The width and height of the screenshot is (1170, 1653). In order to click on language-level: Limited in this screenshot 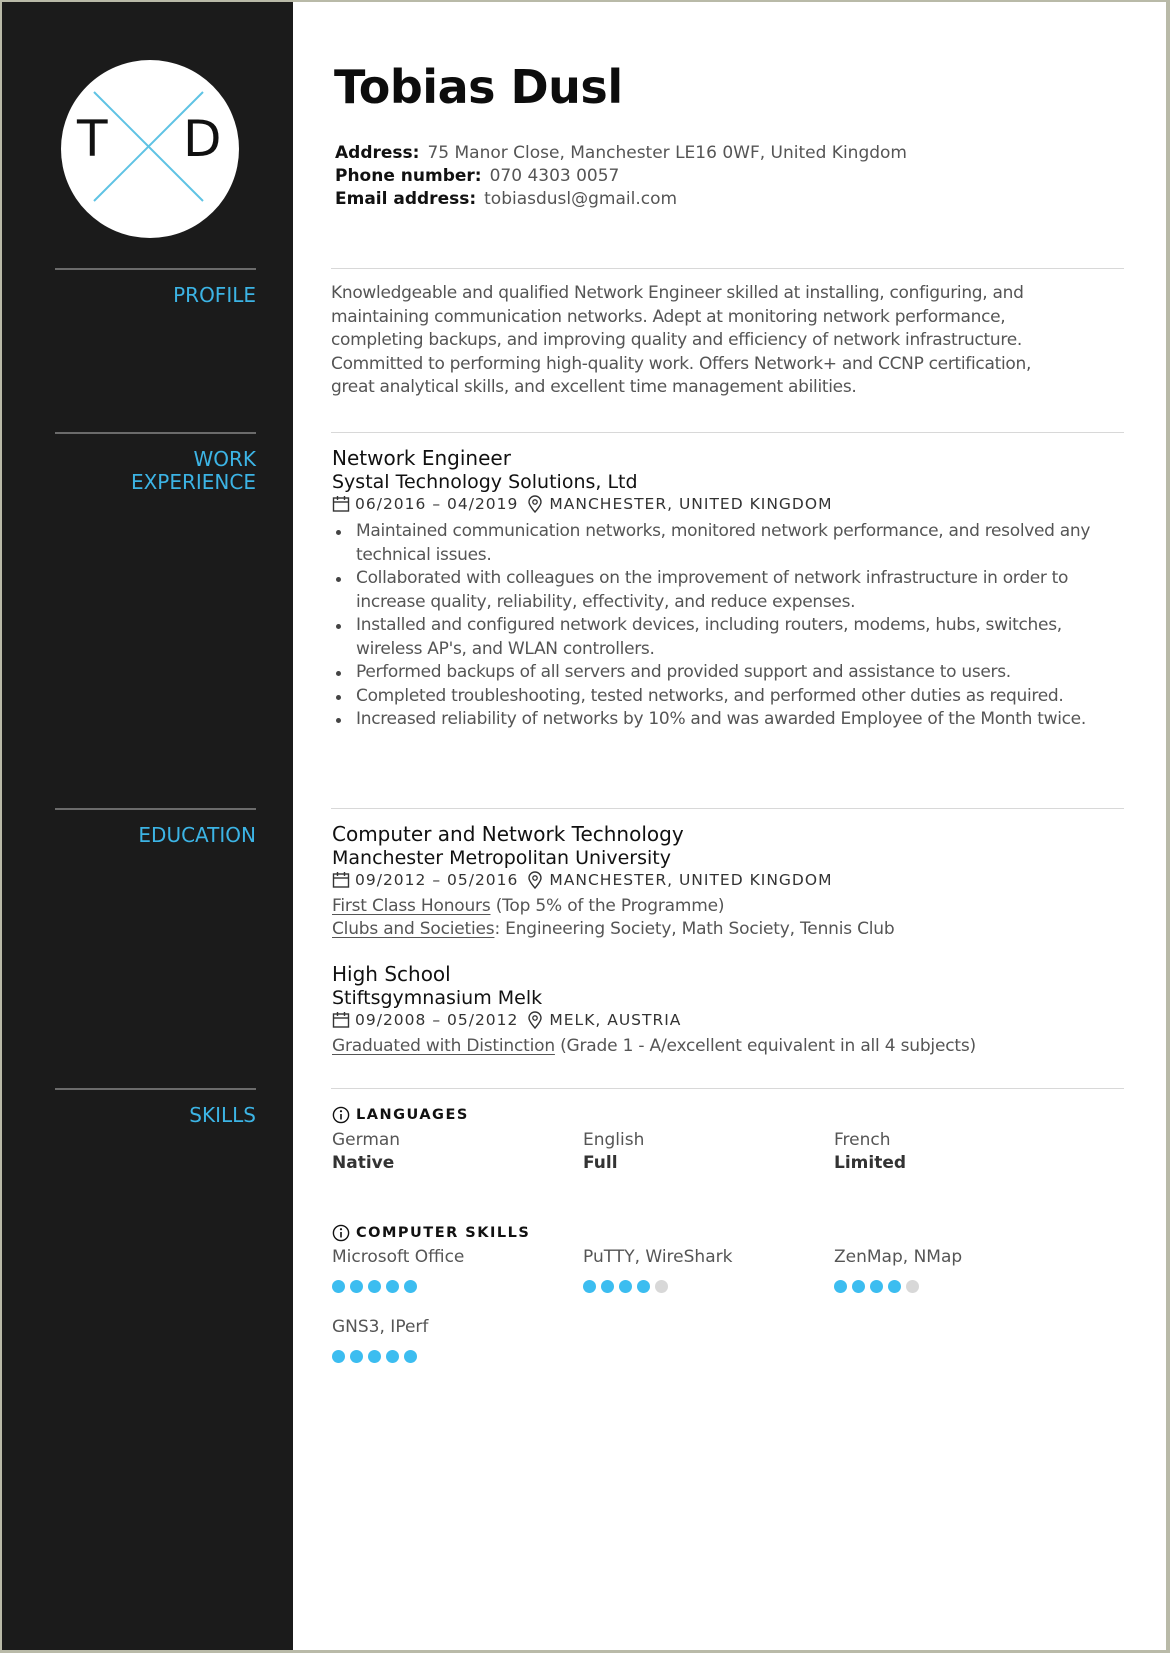, I will do `click(870, 1163)`.